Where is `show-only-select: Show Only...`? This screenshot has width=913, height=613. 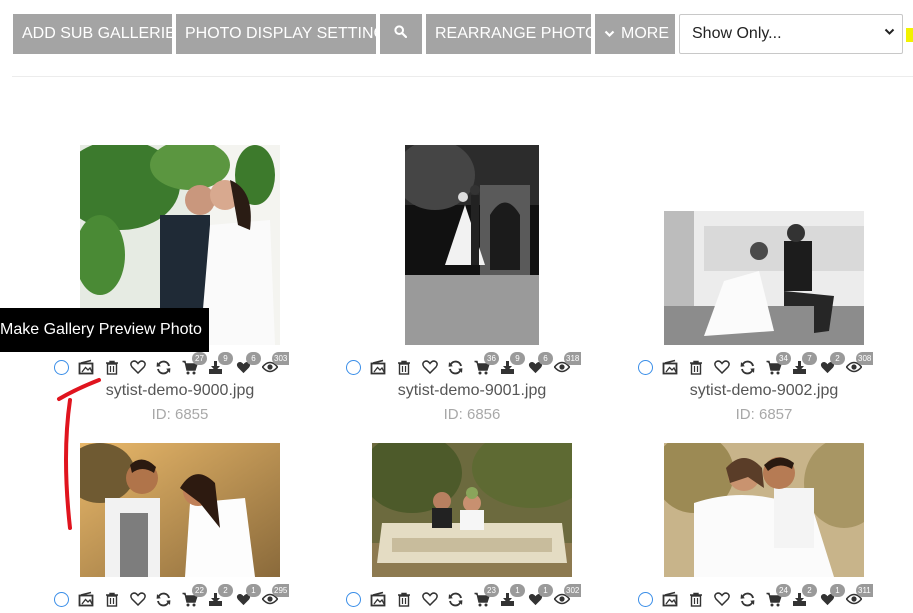 show-only-select: Show Only... is located at coordinates (791, 34).